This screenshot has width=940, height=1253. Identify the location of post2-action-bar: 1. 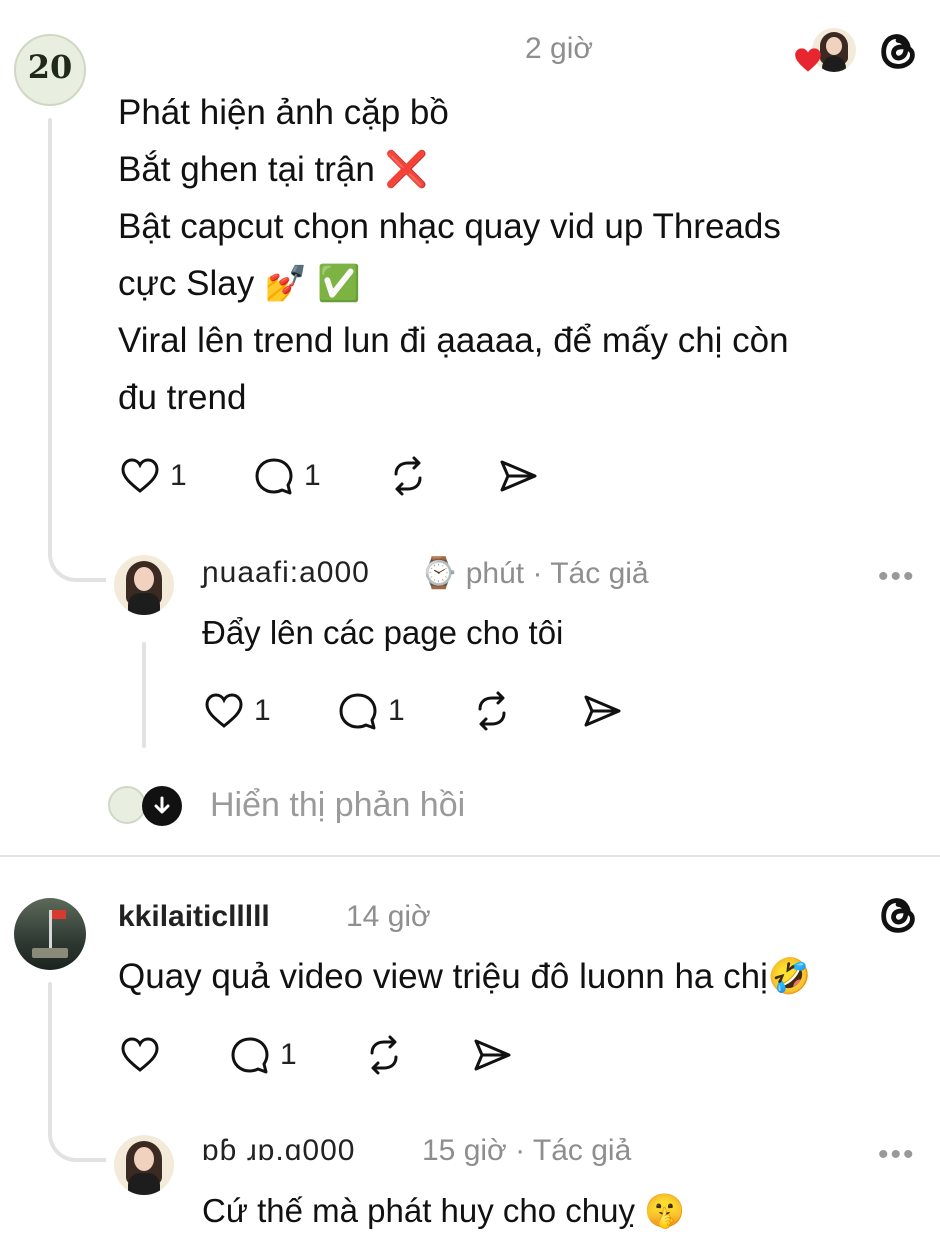
(338, 1055).